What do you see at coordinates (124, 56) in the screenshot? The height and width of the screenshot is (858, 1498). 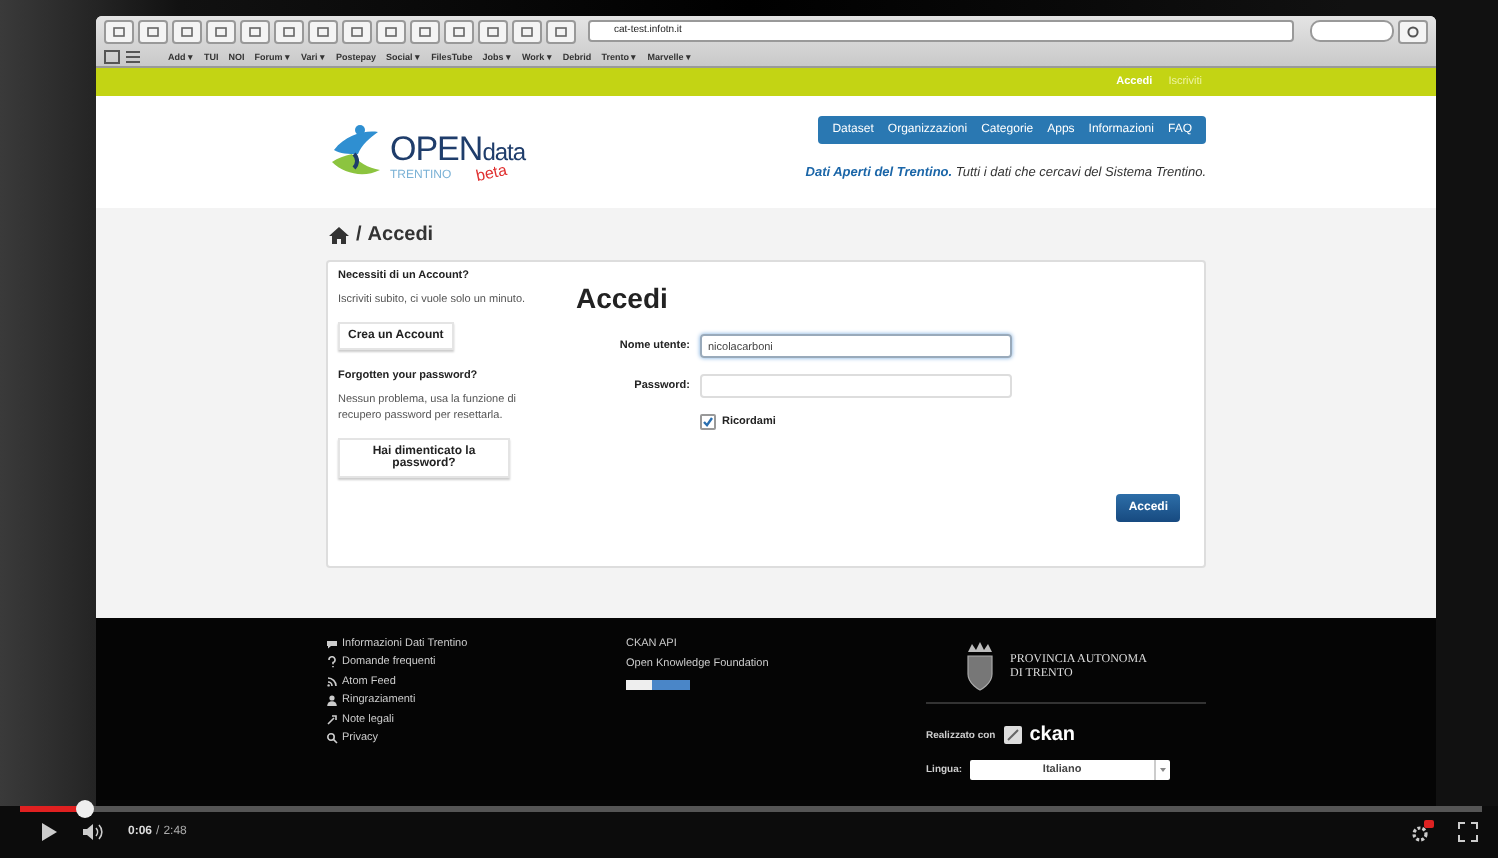 I see `bookmarks-icon` at bounding box center [124, 56].